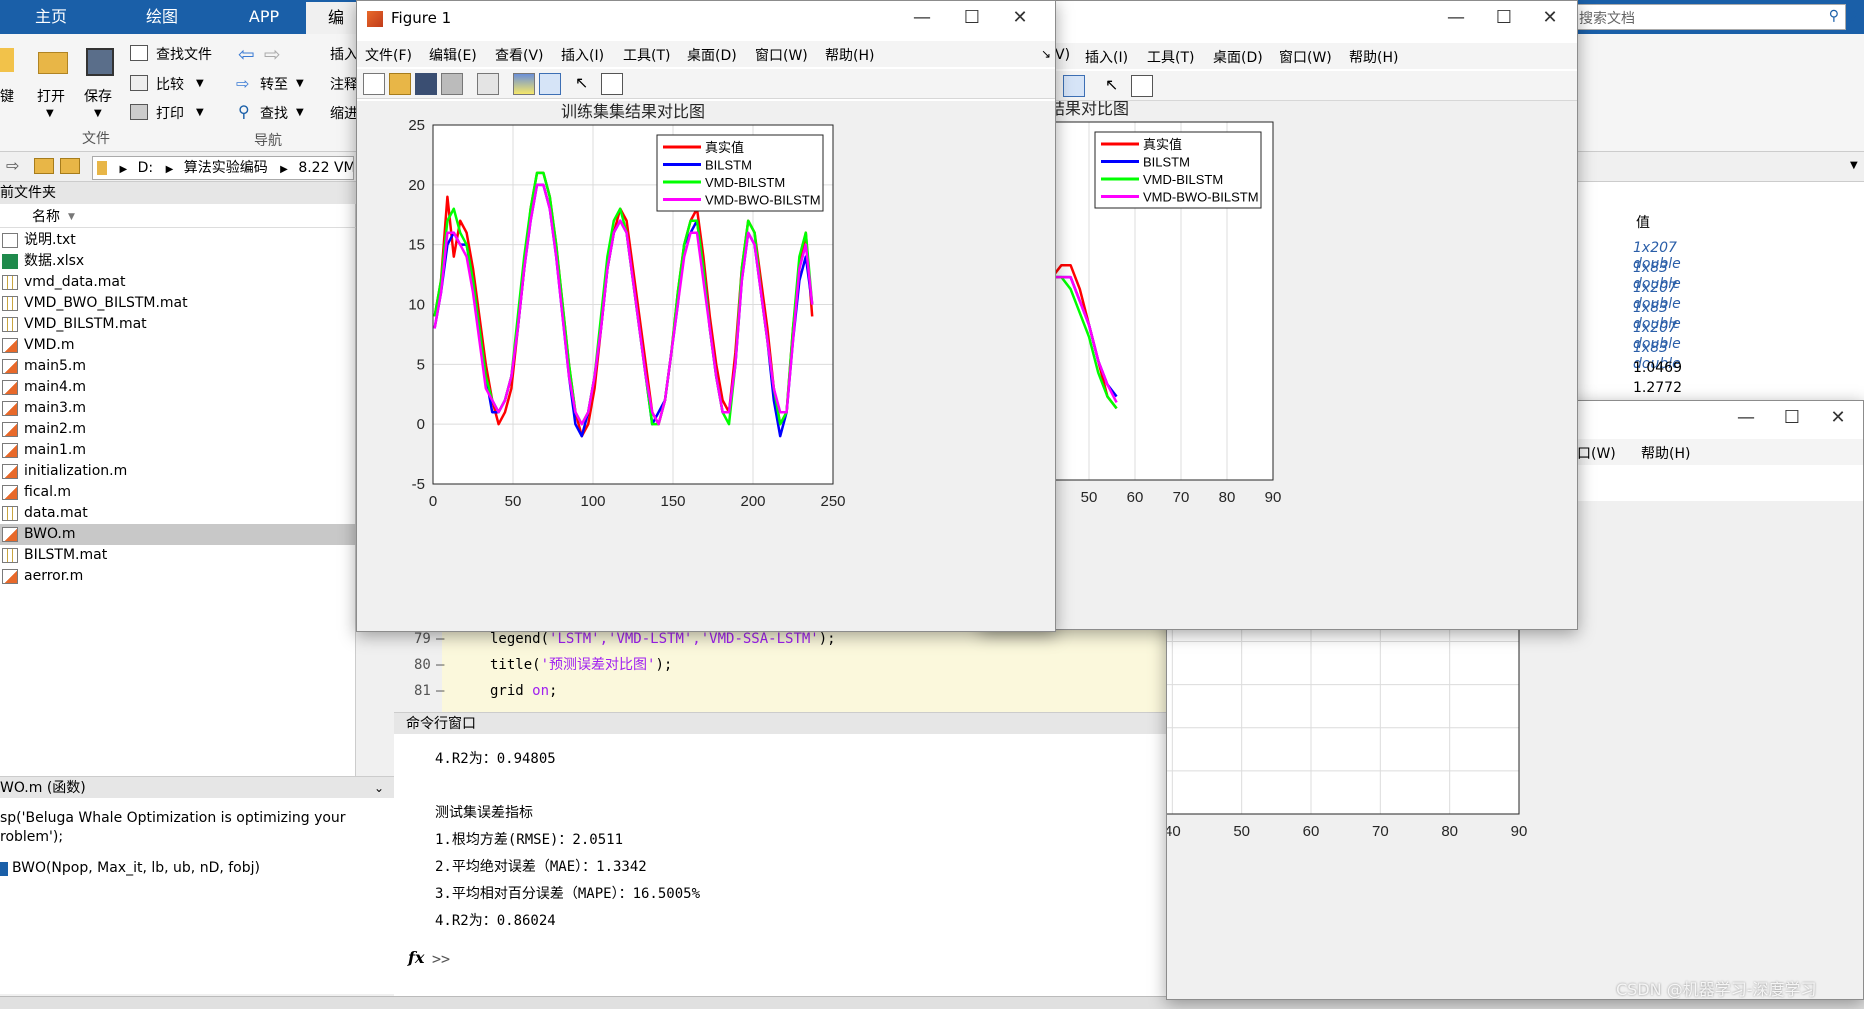 The height and width of the screenshot is (1009, 1864). Describe the element at coordinates (178, 513) in the screenshot. I see `file-row: data.mat` at that location.